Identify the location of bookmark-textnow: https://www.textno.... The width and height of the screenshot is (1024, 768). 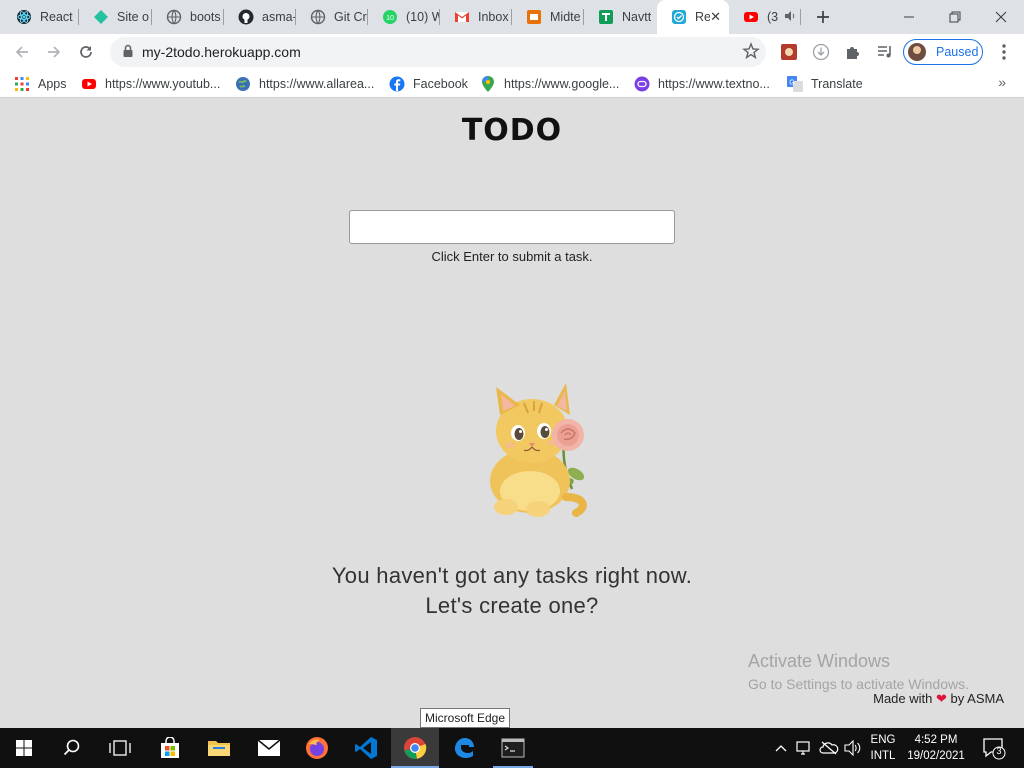
(702, 84).